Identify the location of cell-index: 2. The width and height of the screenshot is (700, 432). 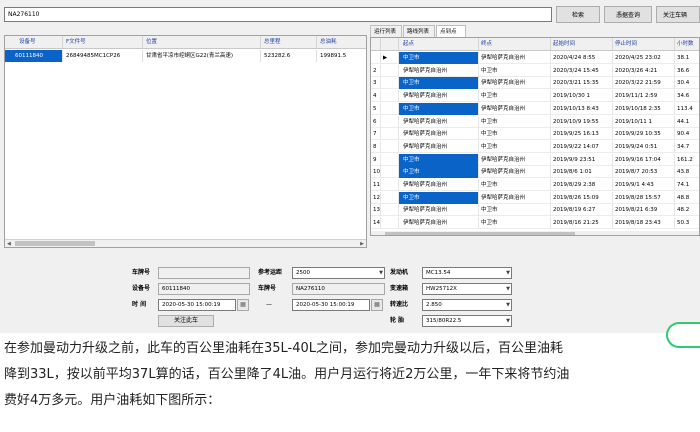
(376, 70).